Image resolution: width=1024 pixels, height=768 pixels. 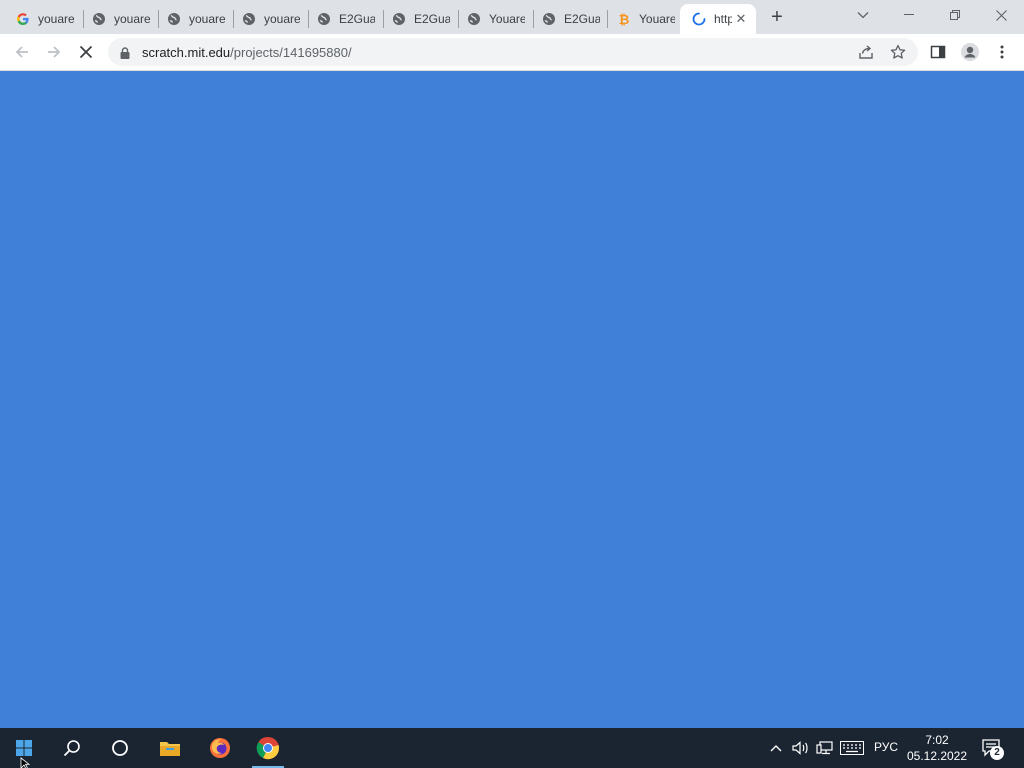 I want to click on close-window-button, so click(x=1001, y=15).